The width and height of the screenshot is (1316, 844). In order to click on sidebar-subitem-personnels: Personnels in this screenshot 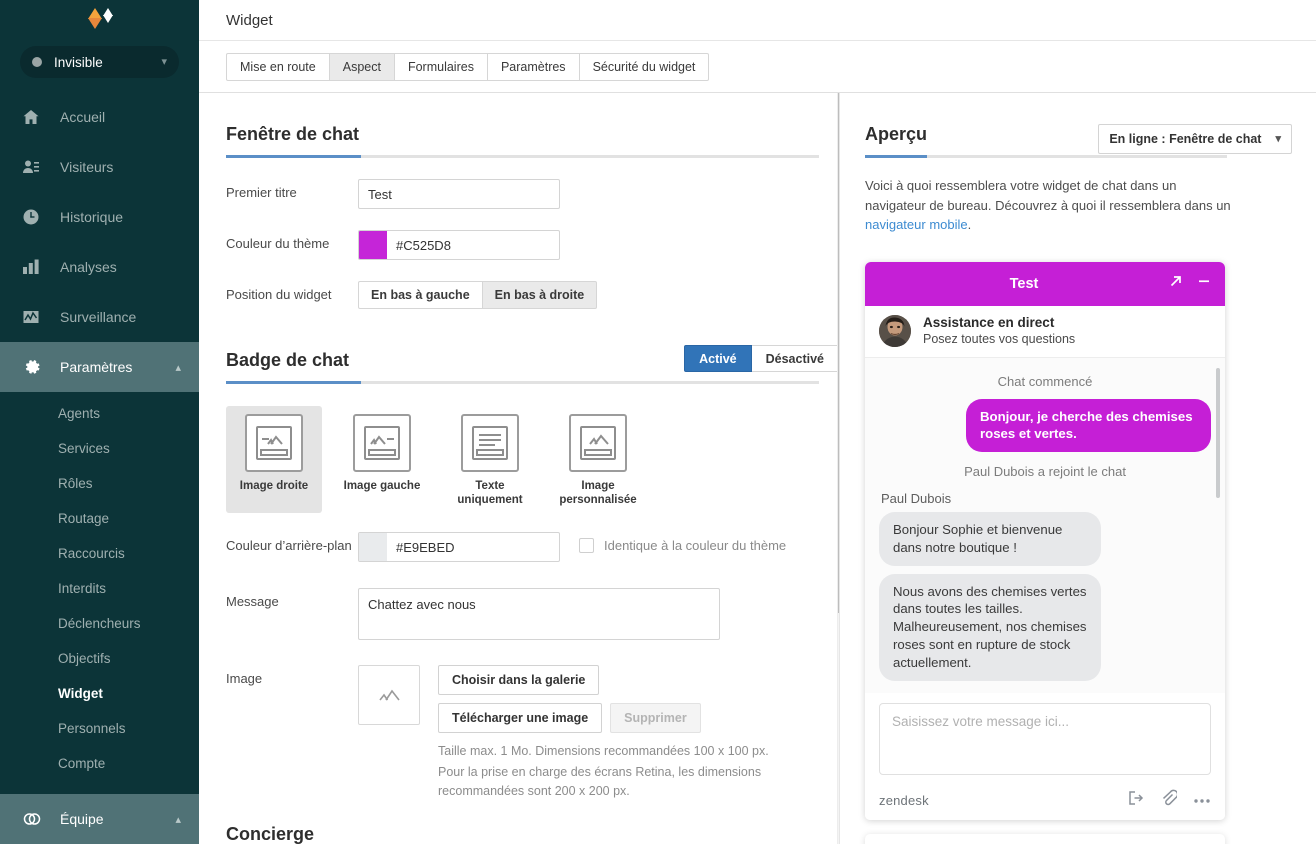, I will do `click(99, 728)`.